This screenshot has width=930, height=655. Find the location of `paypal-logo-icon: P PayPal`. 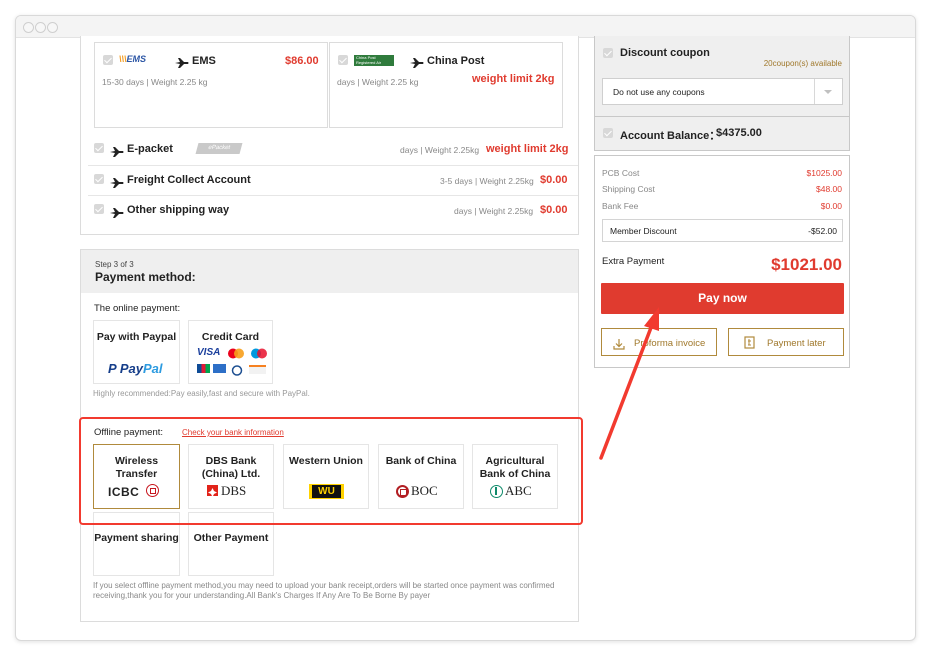

paypal-logo-icon: P PayPal is located at coordinates (135, 368).